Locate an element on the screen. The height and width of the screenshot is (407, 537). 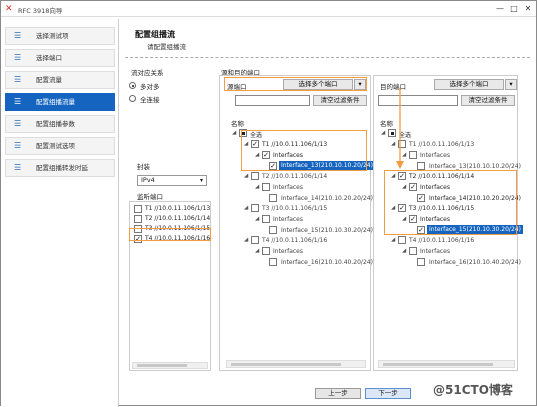
dst-iface-16-label: Interface_16(210.10.40.20/24) is located at coordinates (475, 262).